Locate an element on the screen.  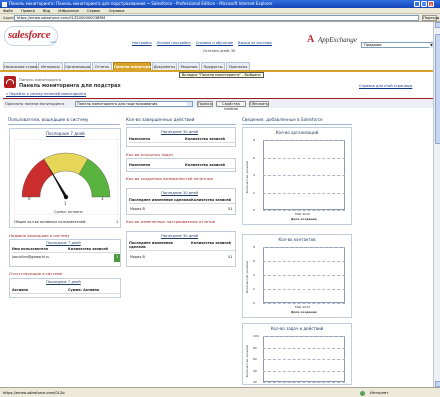
chart-y-tick: 60 is located at coordinates (255, 359).